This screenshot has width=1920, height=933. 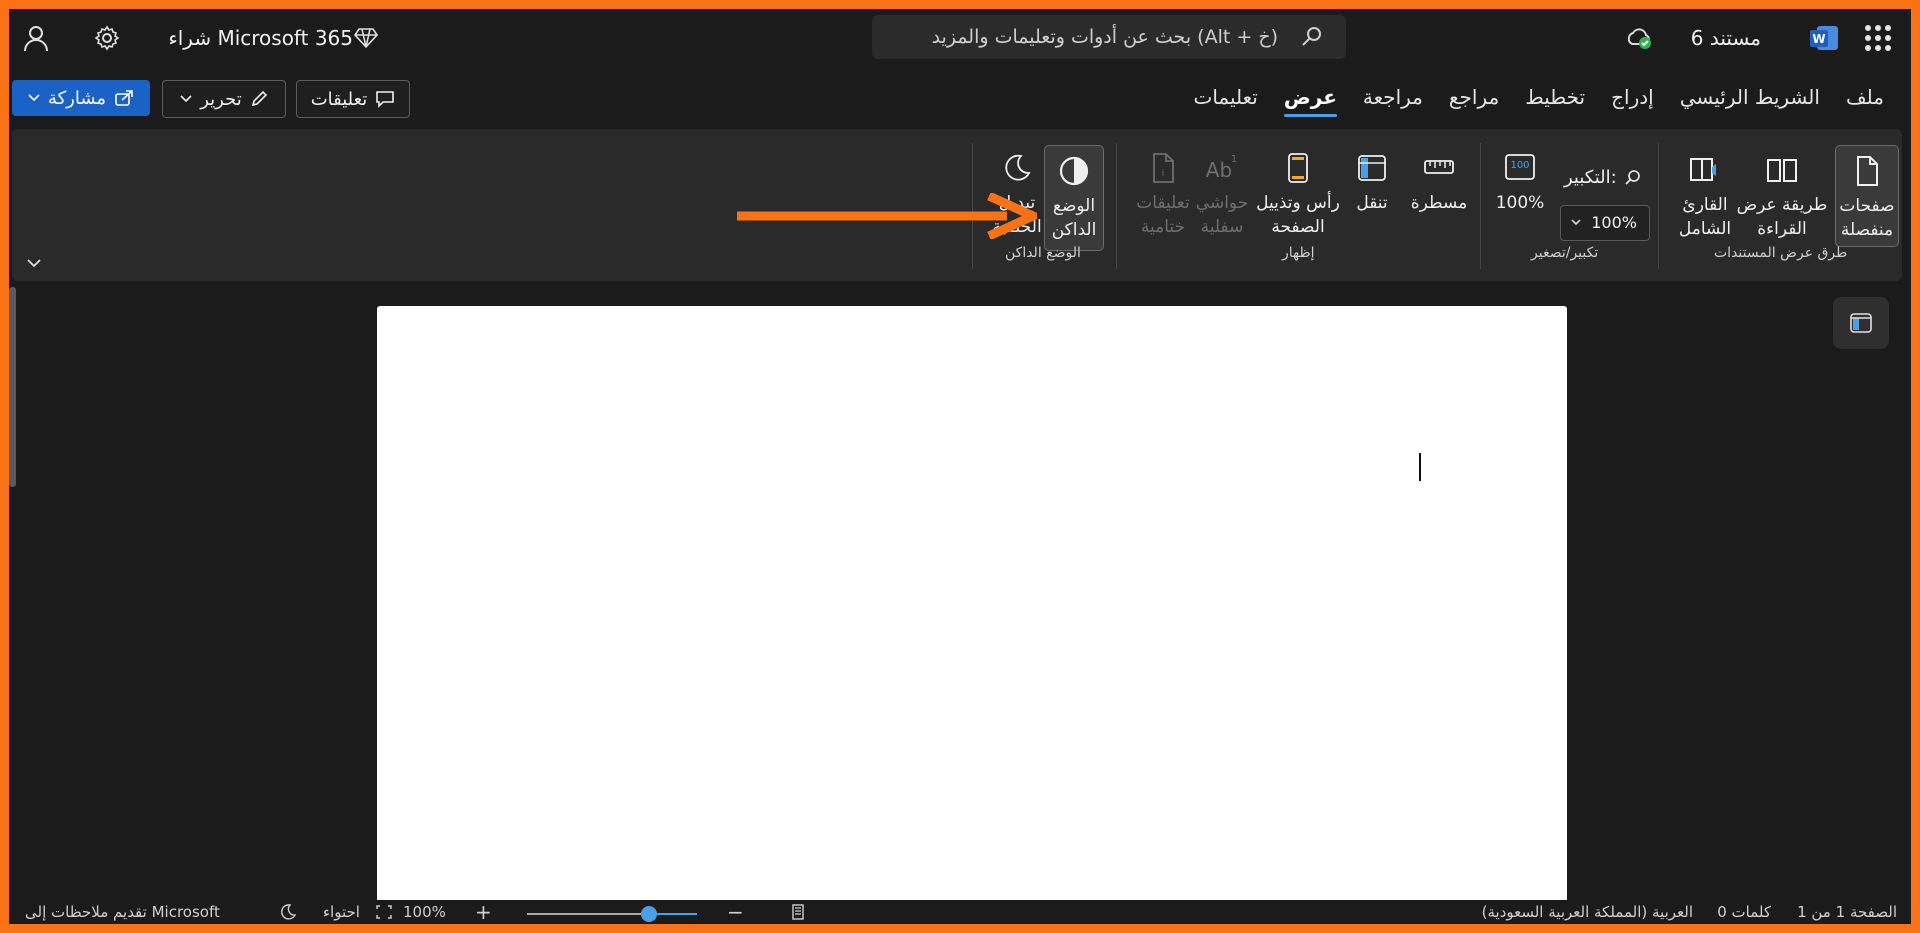 What do you see at coordinates (1565, 253) in the screenshot?
I see `group-label-zoom: تكبير/تصغير` at bounding box center [1565, 253].